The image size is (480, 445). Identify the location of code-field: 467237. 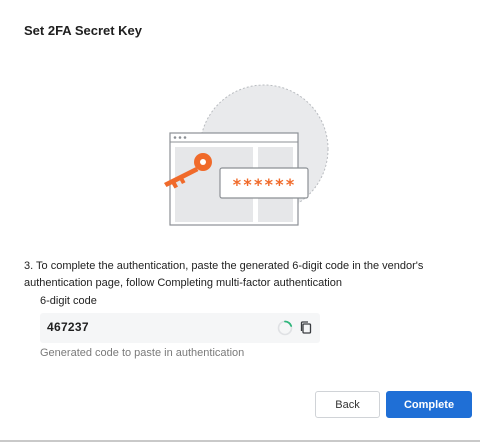
(180, 328).